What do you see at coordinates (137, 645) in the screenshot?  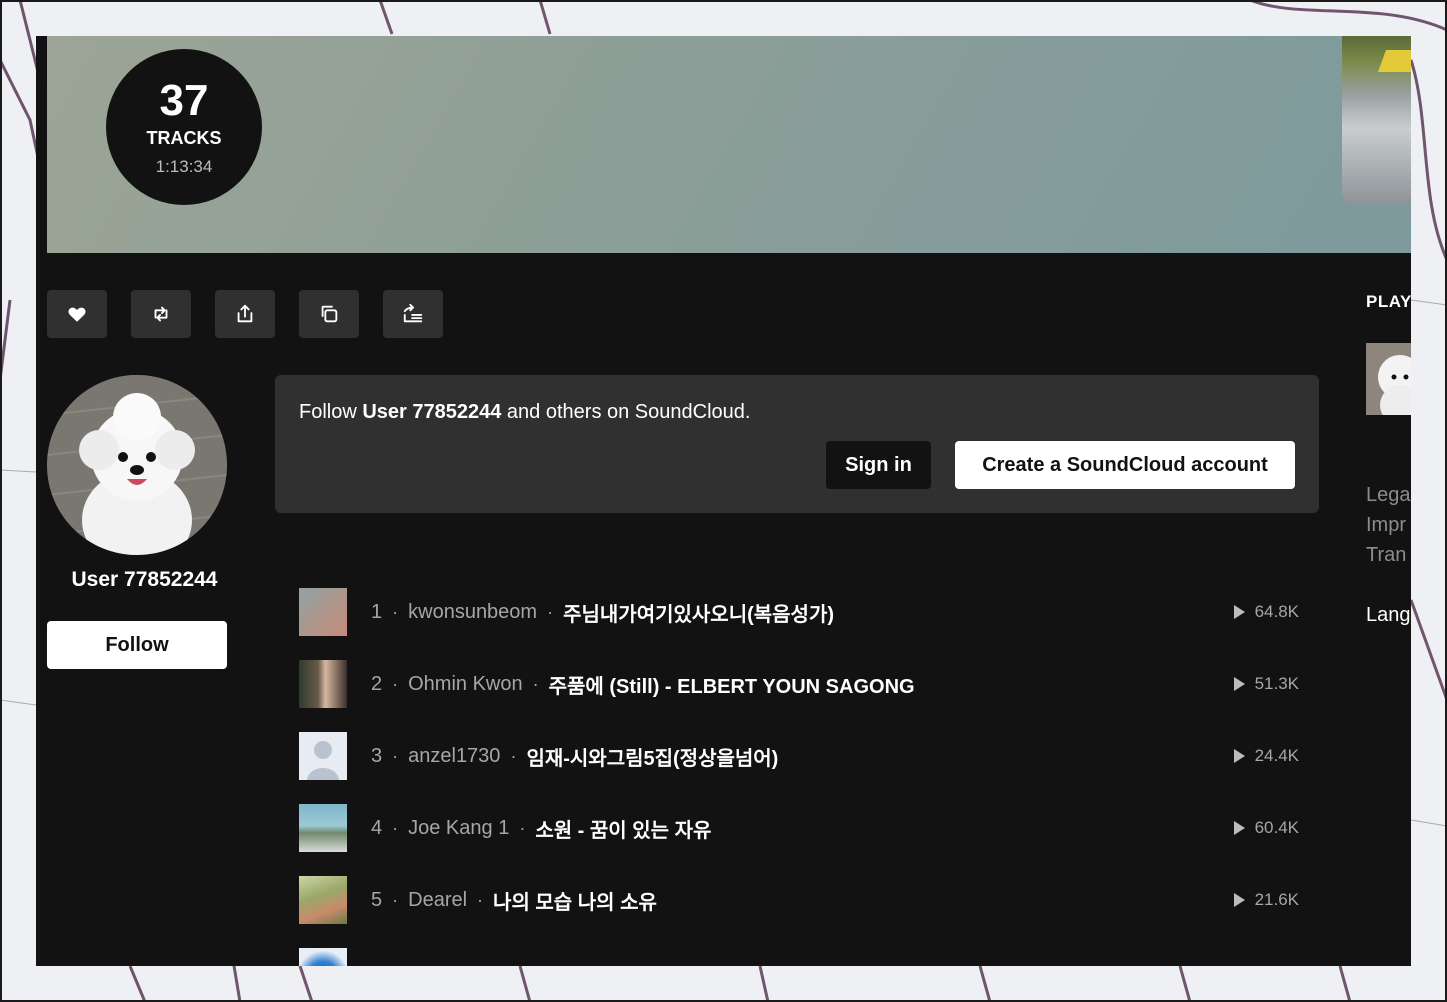 I see `follow-button: Follow` at bounding box center [137, 645].